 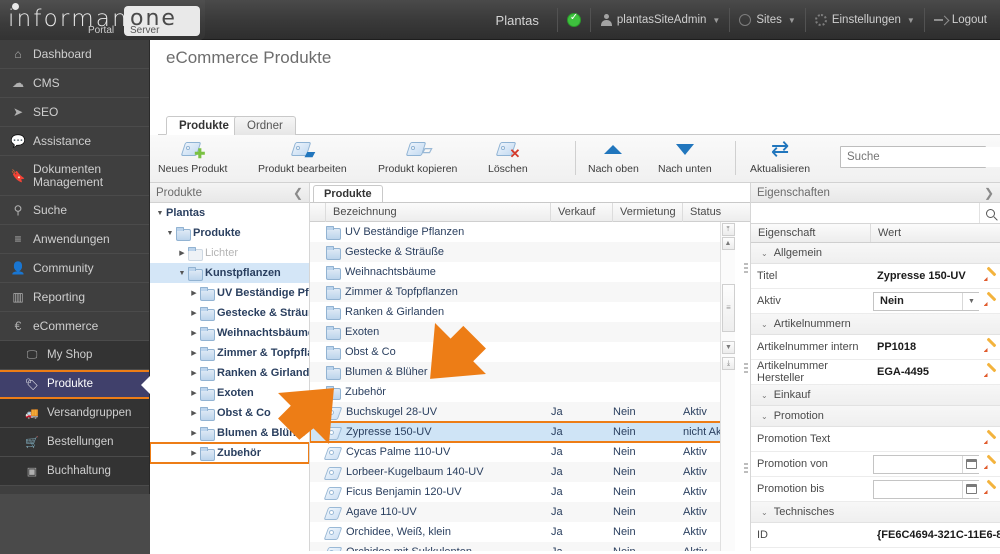 I want to click on table-row: Exoten, so click(x=522, y=332).